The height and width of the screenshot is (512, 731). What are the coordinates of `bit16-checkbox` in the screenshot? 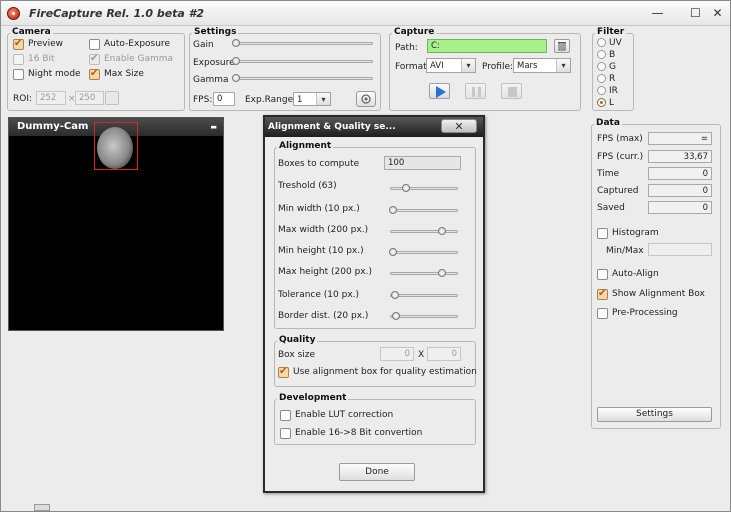 It's located at (18, 59).